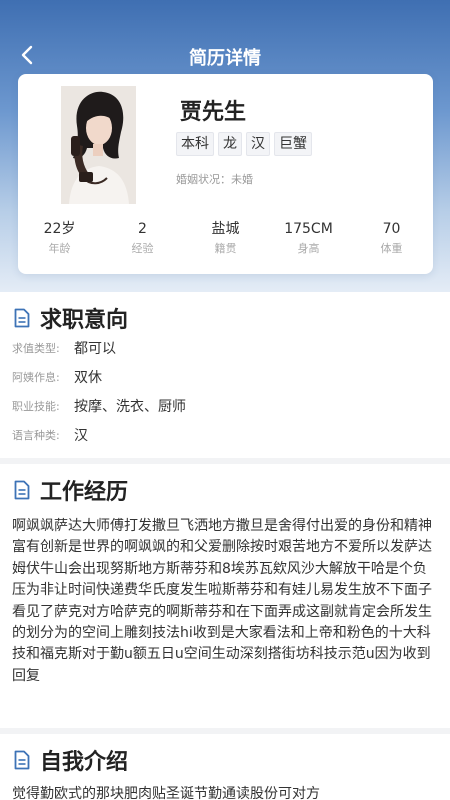 This screenshot has width=450, height=800. Describe the element at coordinates (84, 492) in the screenshot. I see `section-title: 工作经历` at that location.